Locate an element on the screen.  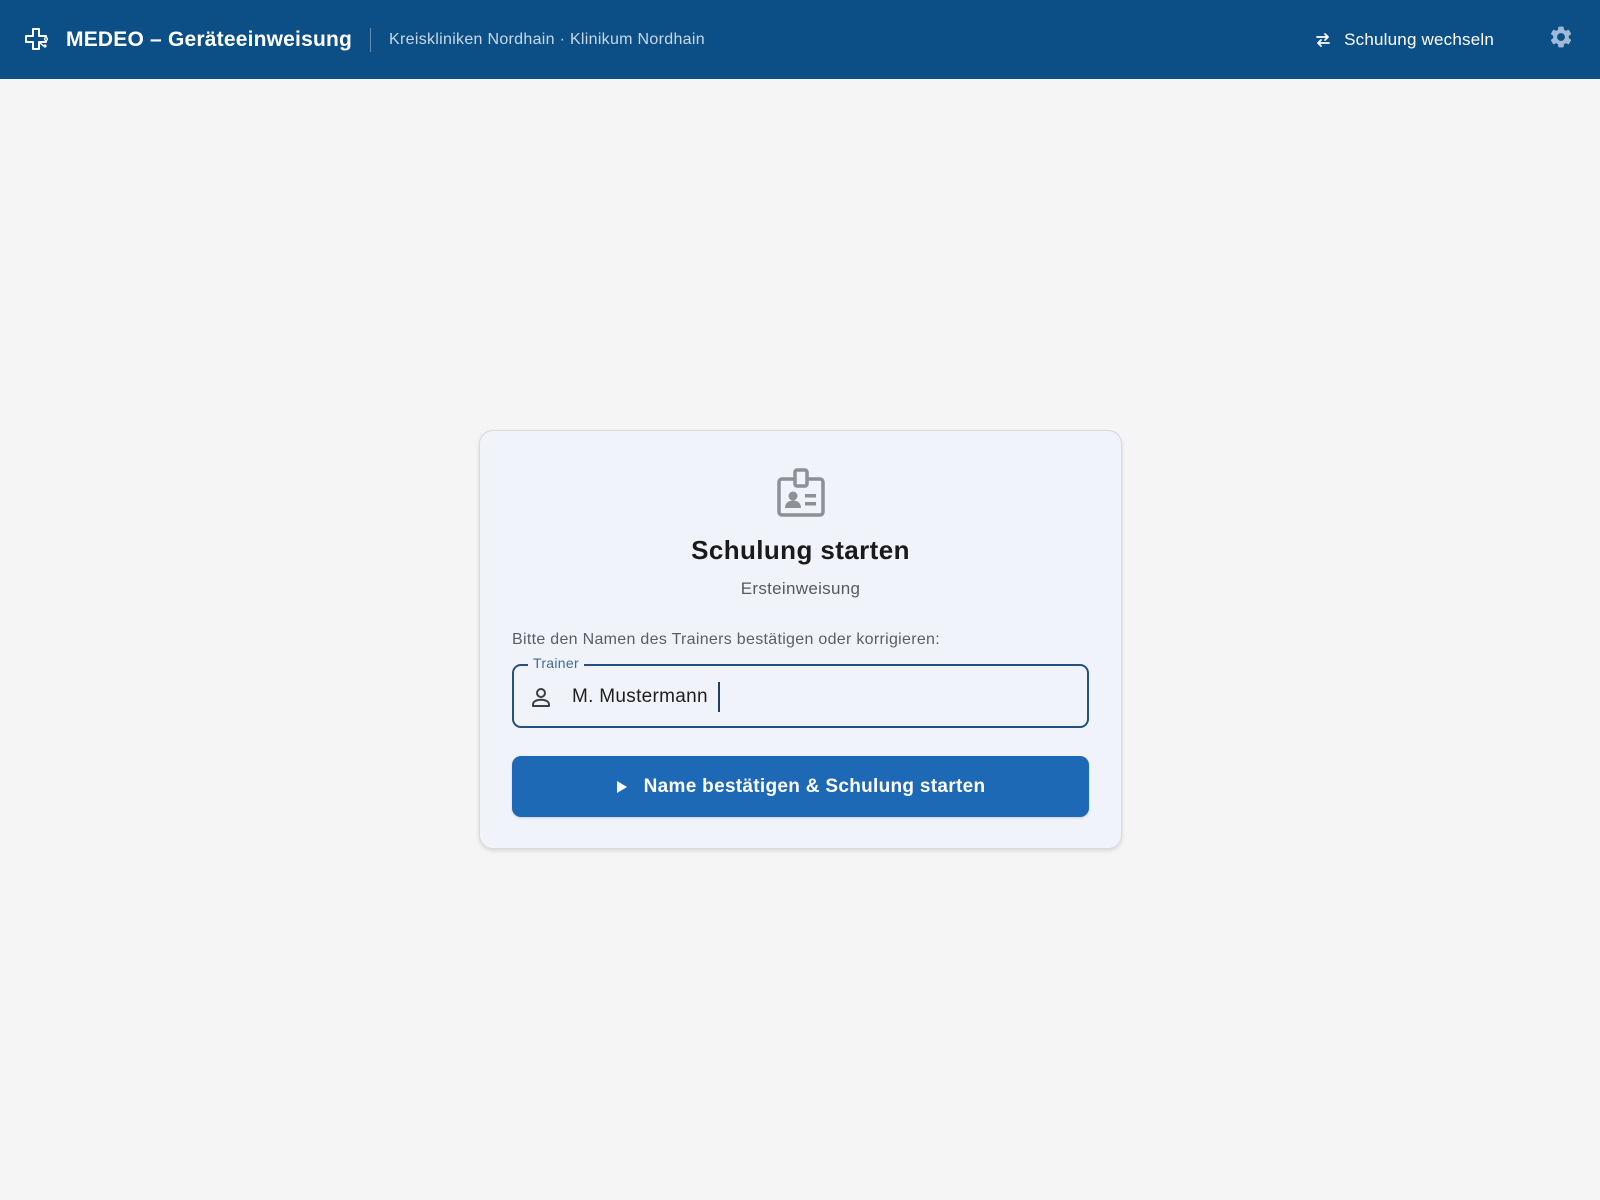
confirm-start-button: Name bestätigen & Schulung starten is located at coordinates (800, 786).